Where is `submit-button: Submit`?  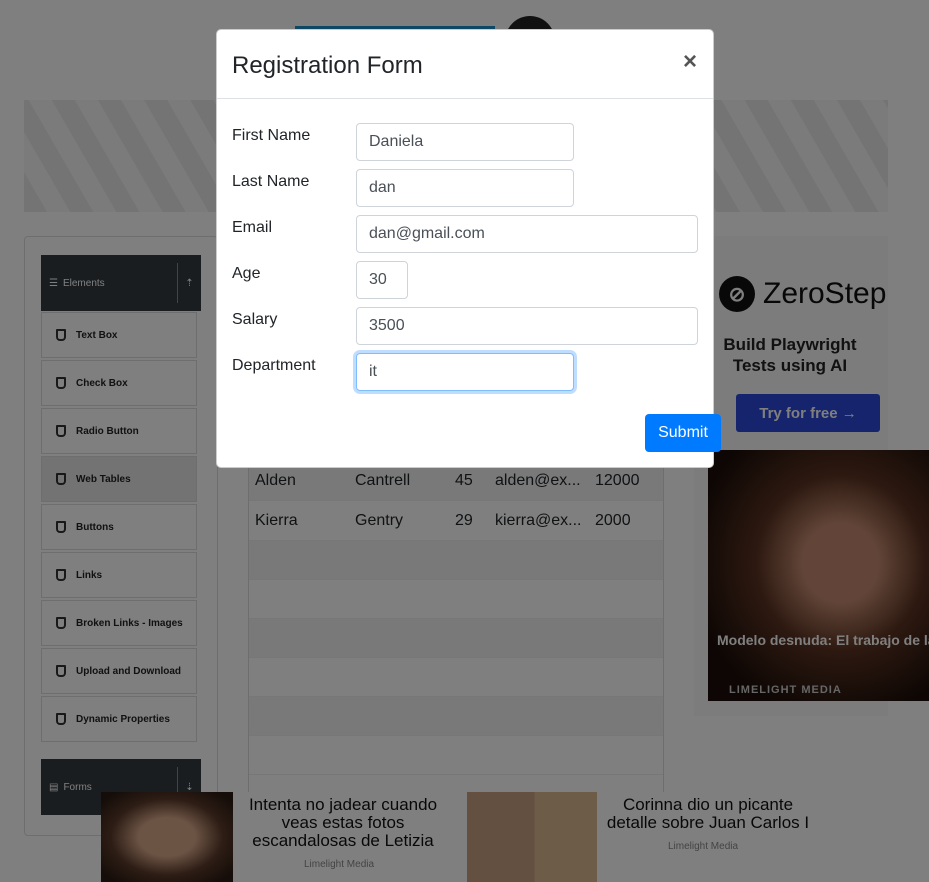
submit-button: Submit is located at coordinates (683, 433).